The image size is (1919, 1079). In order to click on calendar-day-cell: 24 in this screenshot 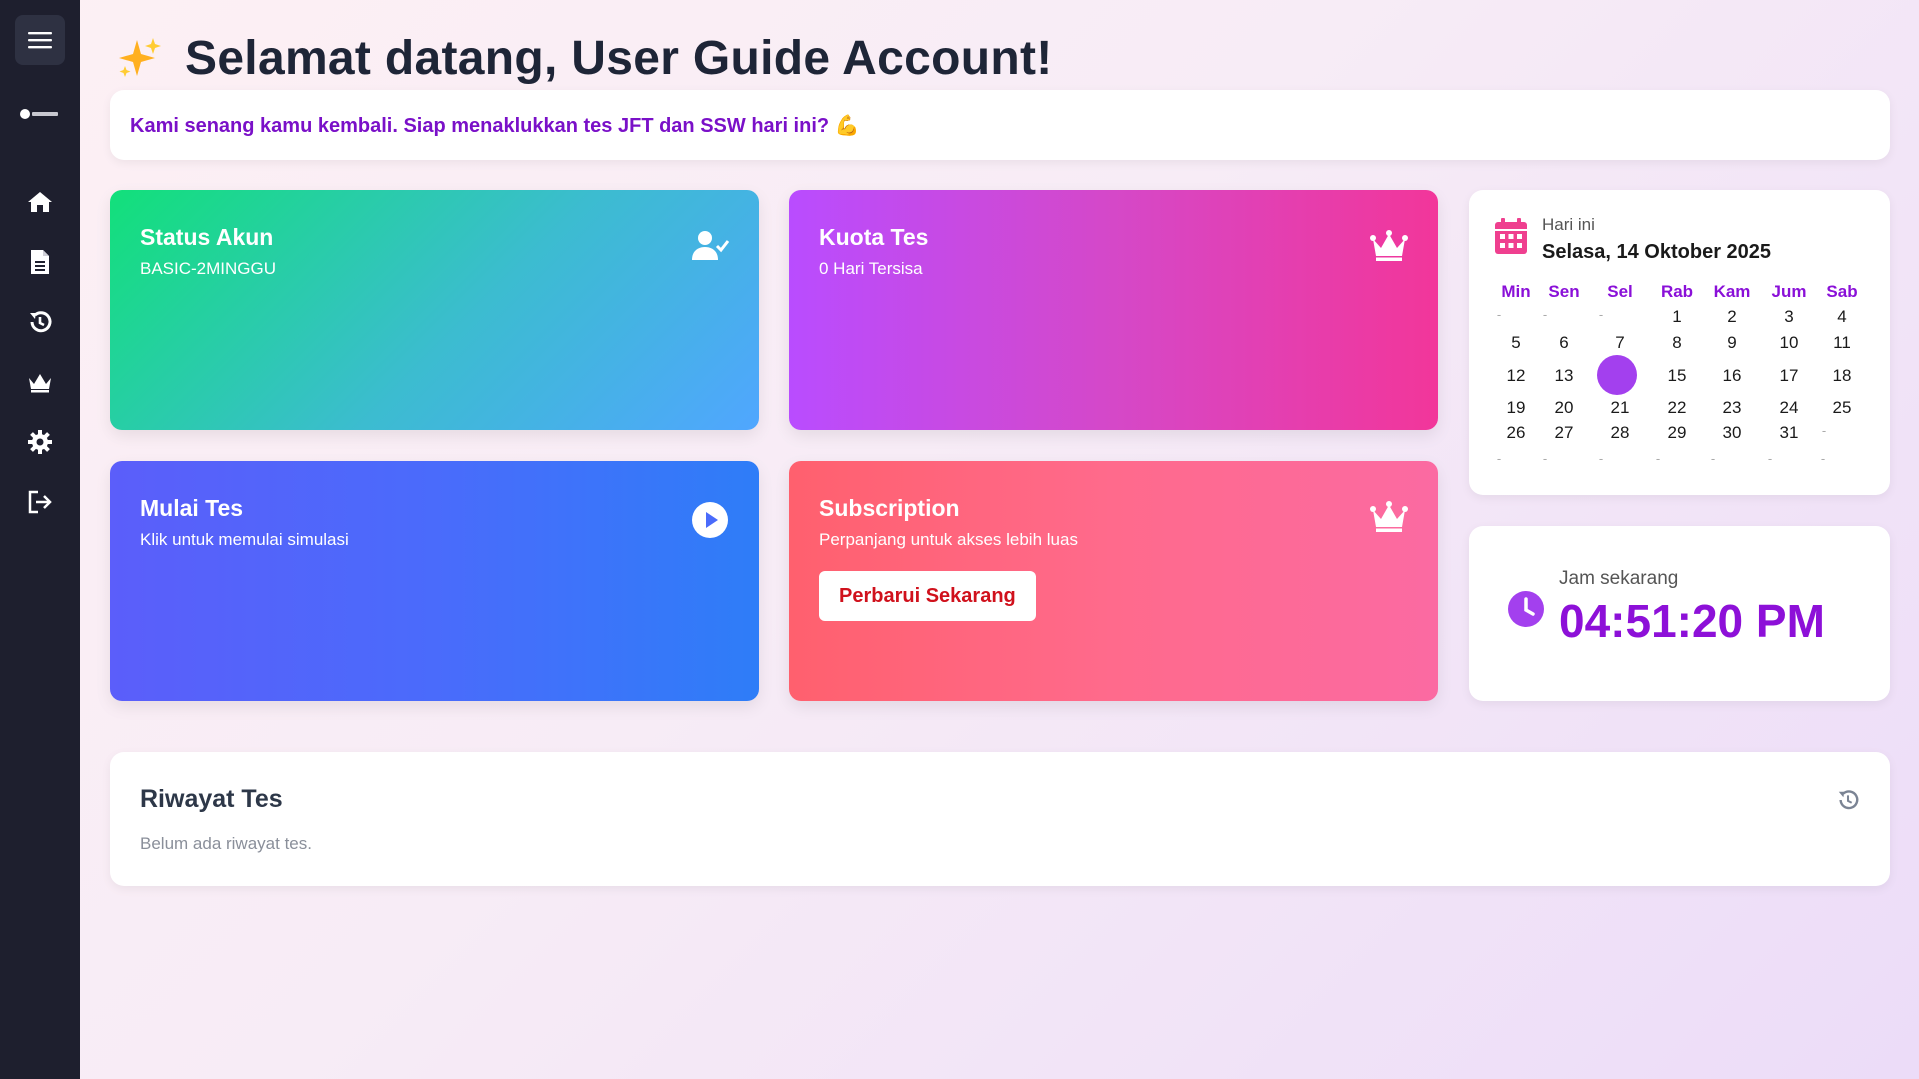, I will do `click(1789, 407)`.